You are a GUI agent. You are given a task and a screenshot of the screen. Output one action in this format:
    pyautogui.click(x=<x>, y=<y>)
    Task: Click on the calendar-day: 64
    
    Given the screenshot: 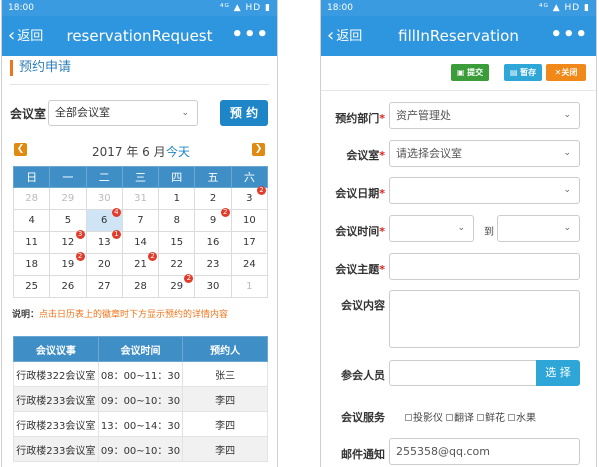 What is the action you would take?
    pyautogui.click(x=104, y=220)
    